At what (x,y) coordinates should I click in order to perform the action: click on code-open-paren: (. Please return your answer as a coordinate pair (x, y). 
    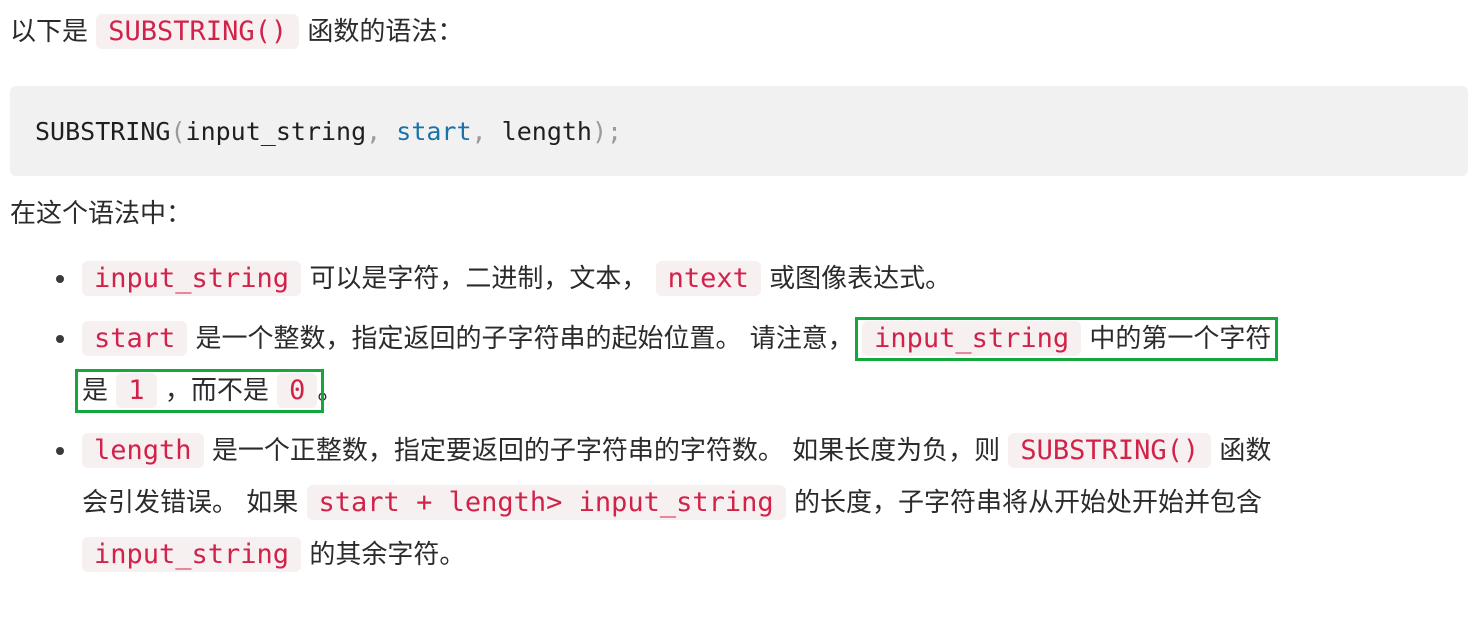
    Looking at the image, I should click on (178, 131).